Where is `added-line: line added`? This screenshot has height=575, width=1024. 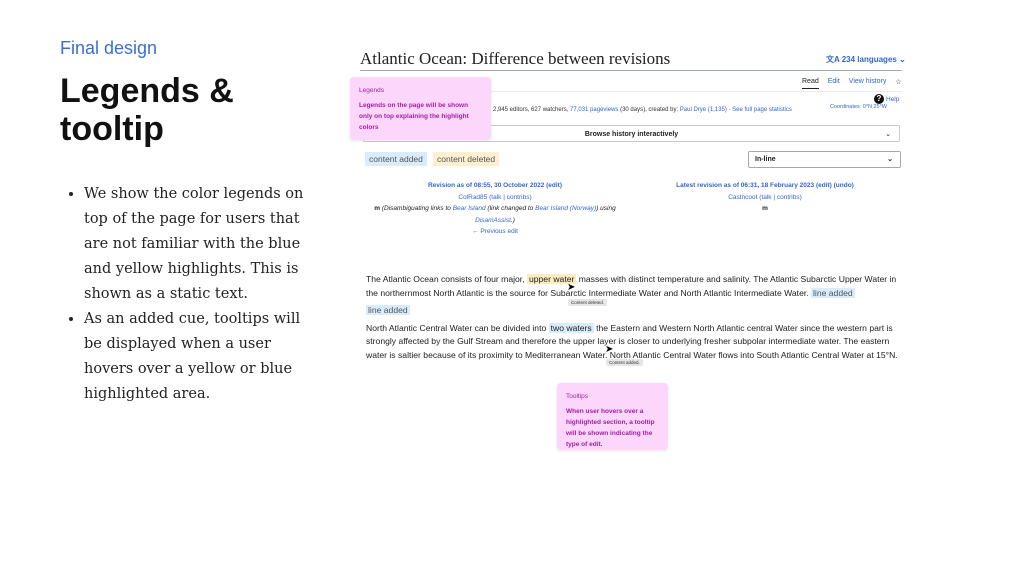 added-line: line added is located at coordinates (388, 310).